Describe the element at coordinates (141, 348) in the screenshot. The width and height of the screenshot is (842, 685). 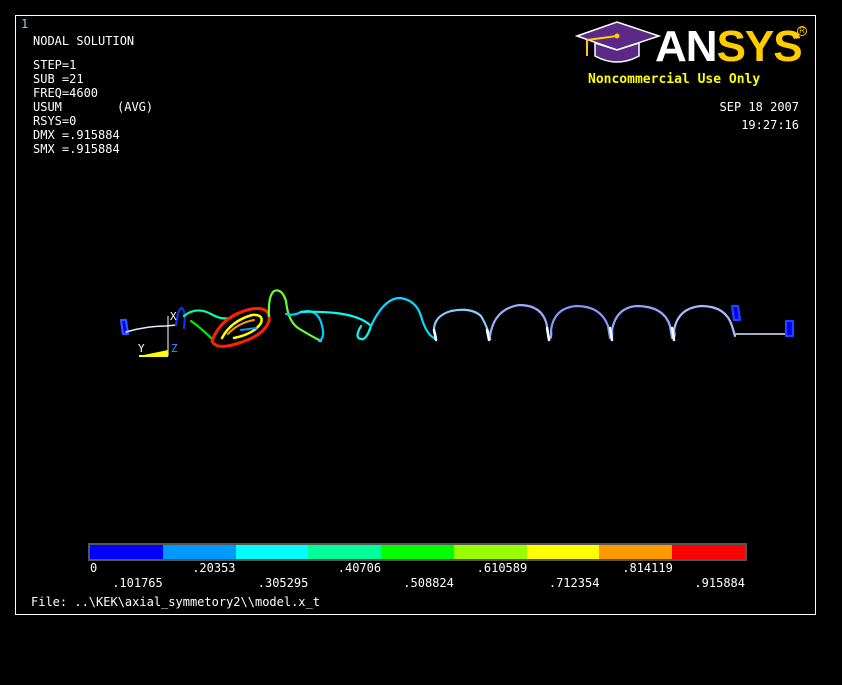
I see `triad-y-label: Y` at that location.